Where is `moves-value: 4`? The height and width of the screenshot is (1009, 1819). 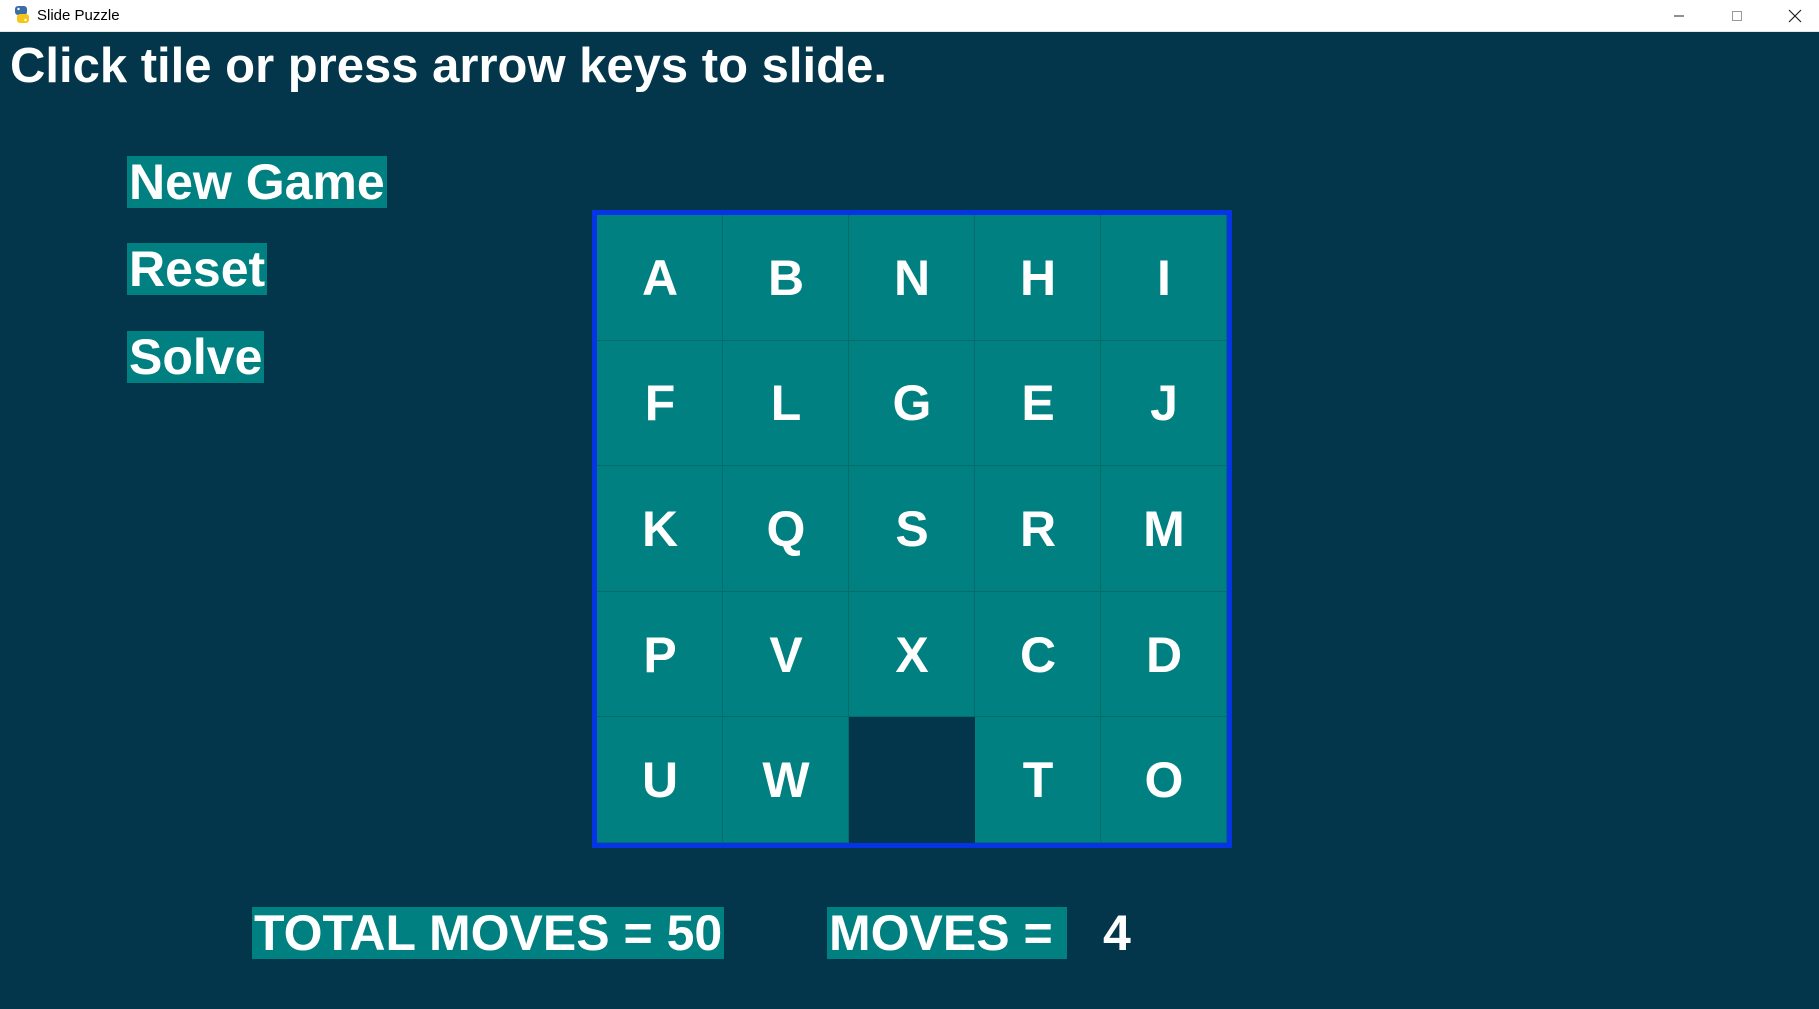
moves-value: 4 is located at coordinates (1117, 933).